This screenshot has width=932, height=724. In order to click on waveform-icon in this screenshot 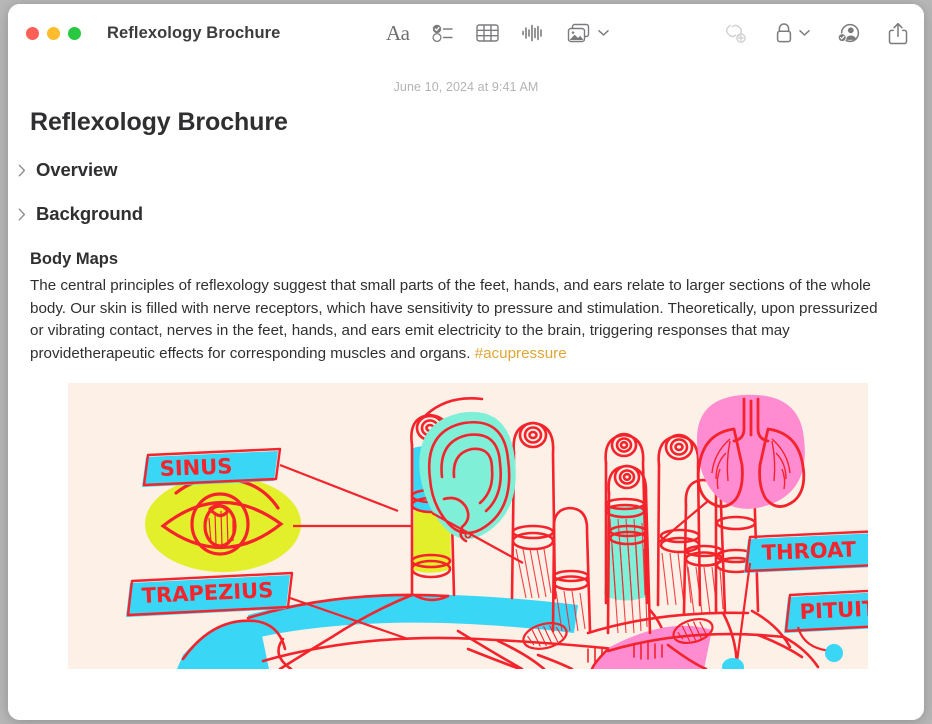, I will do `click(533, 33)`.